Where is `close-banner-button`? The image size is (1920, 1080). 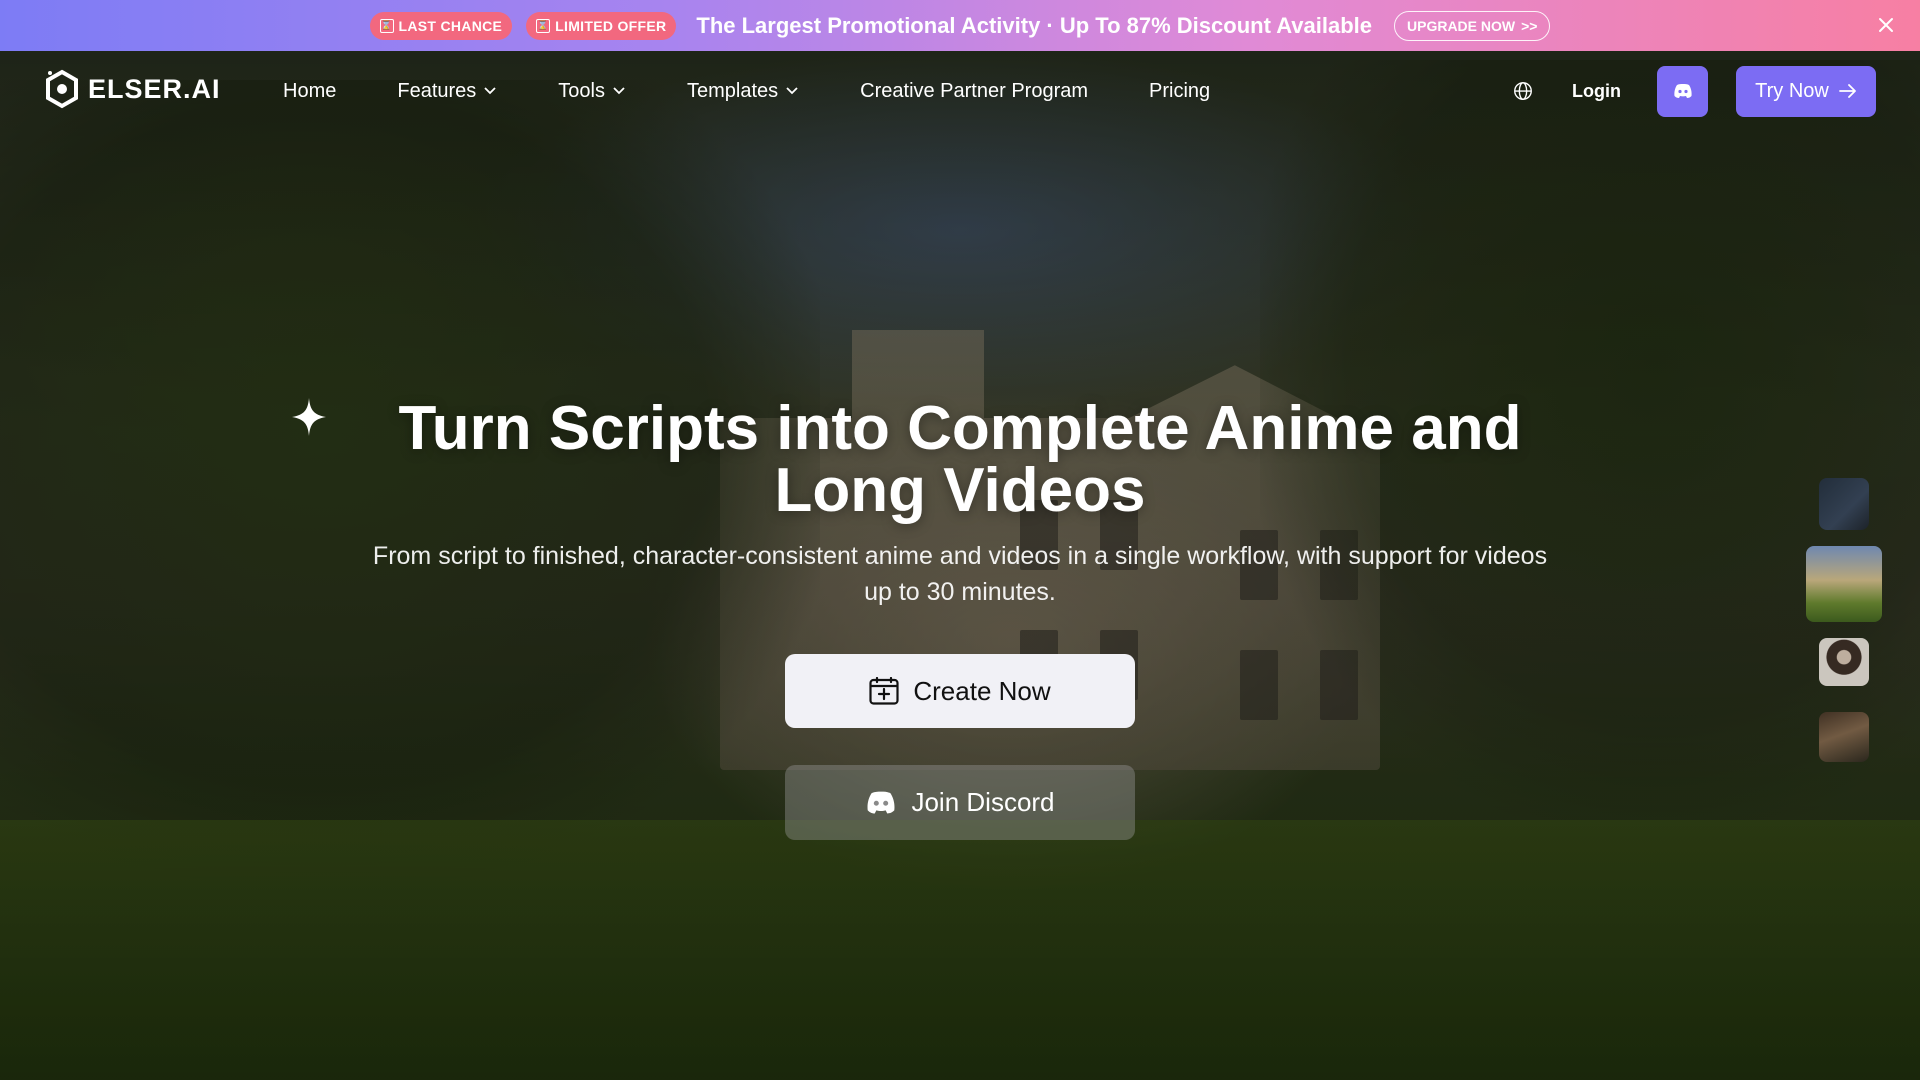 close-banner-button is located at coordinates (1886, 25).